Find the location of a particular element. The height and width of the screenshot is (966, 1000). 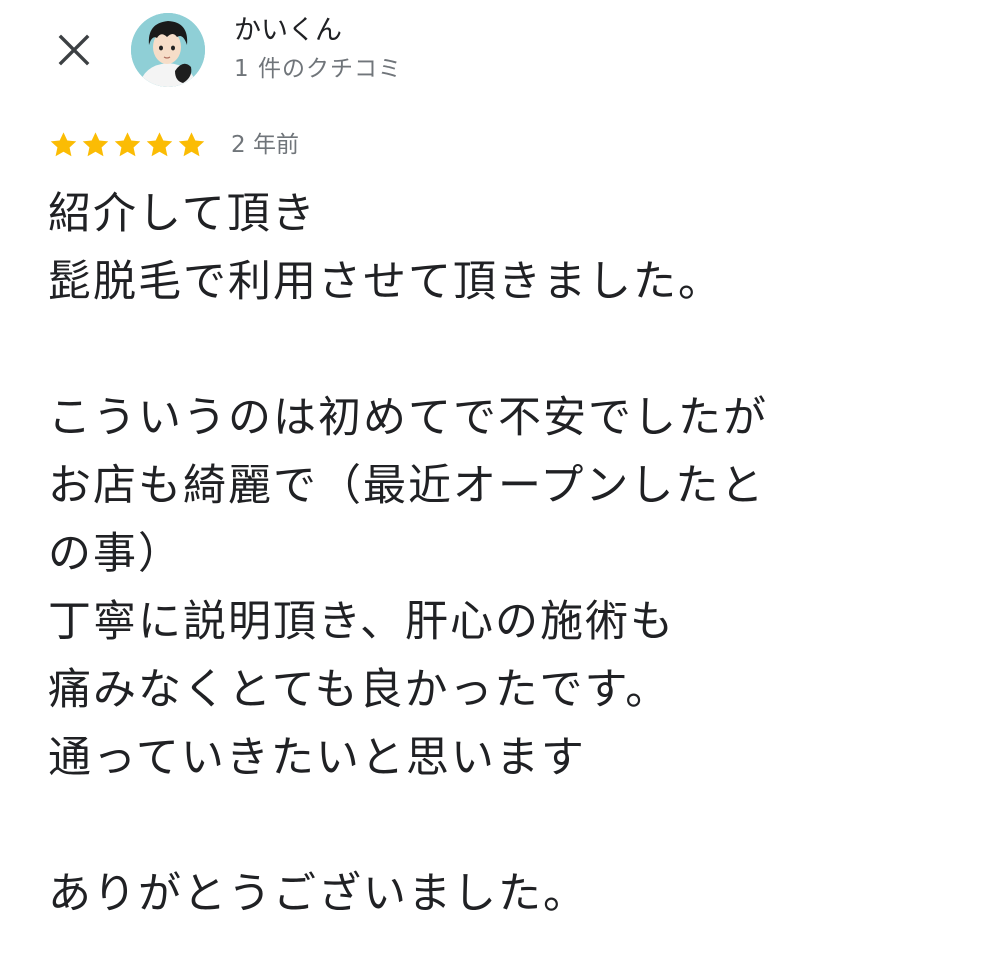

star-rating is located at coordinates (127, 145).